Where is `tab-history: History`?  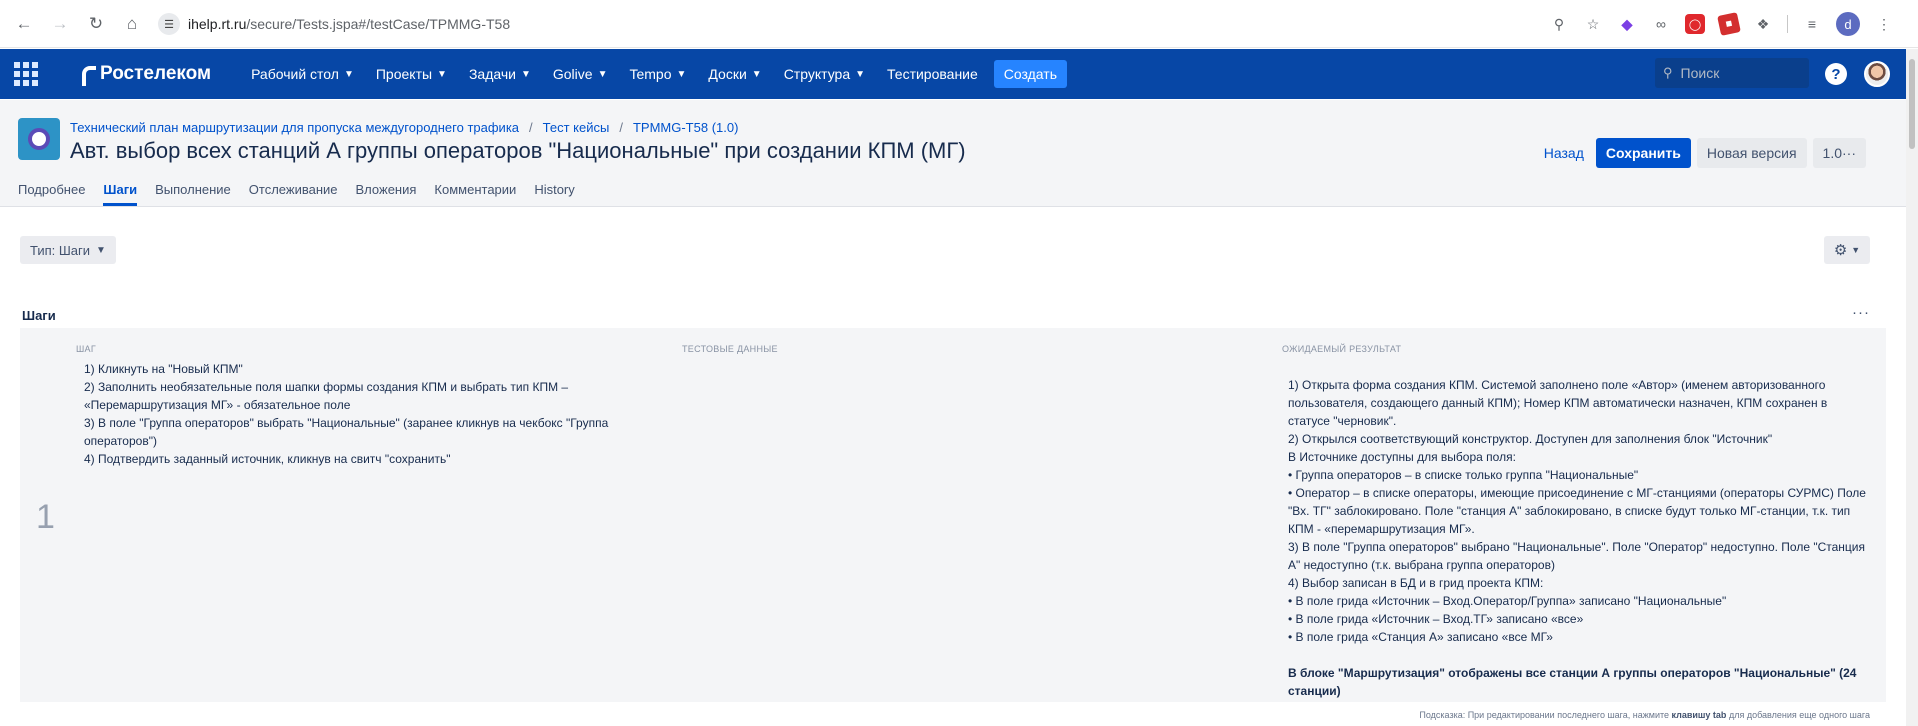
tab-history: History is located at coordinates (554, 194).